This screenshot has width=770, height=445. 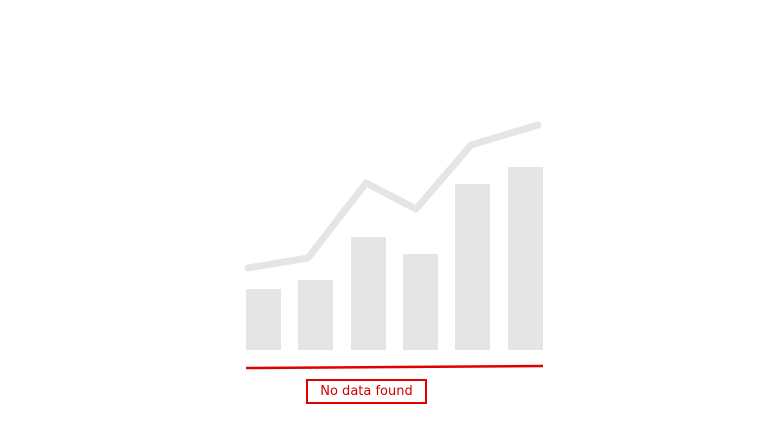 I want to click on no-data-message: No data found, so click(x=366, y=391).